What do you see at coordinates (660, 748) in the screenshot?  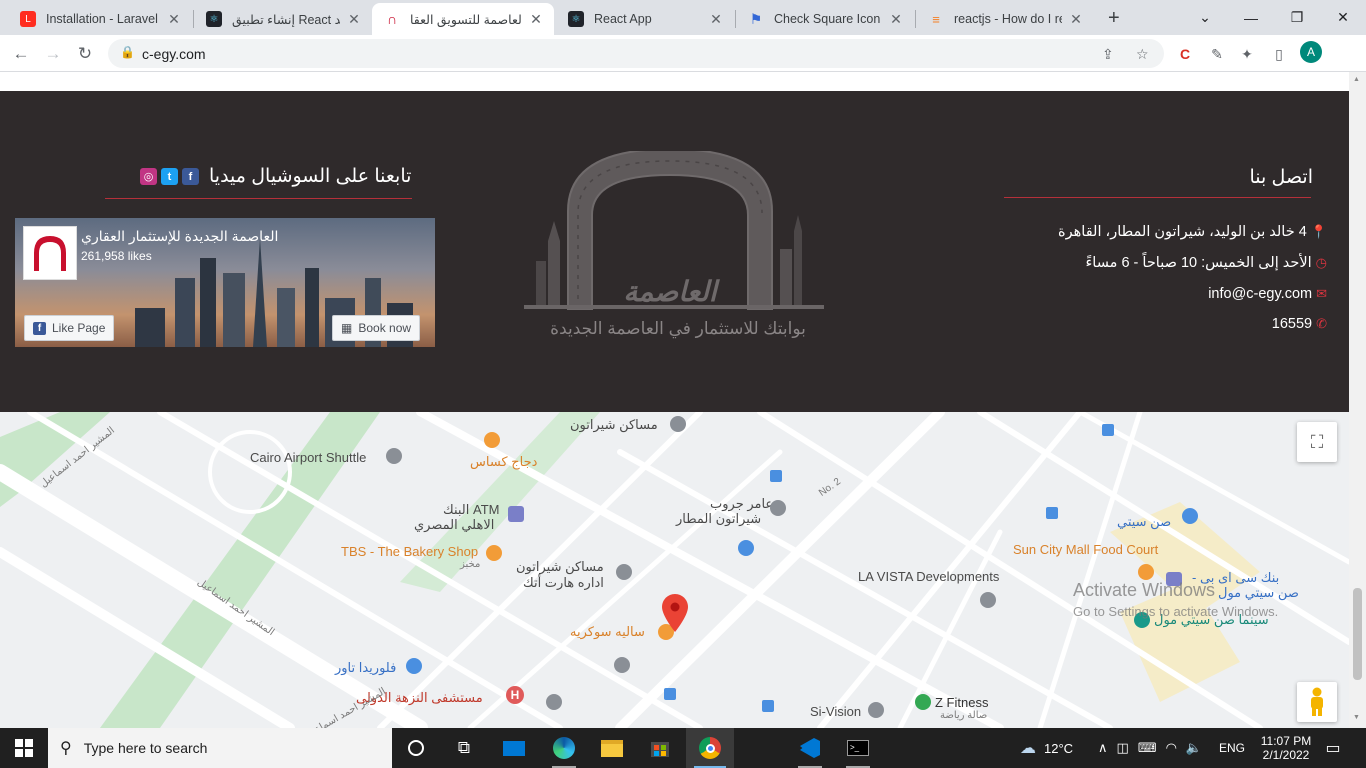 I see `store-app` at bounding box center [660, 748].